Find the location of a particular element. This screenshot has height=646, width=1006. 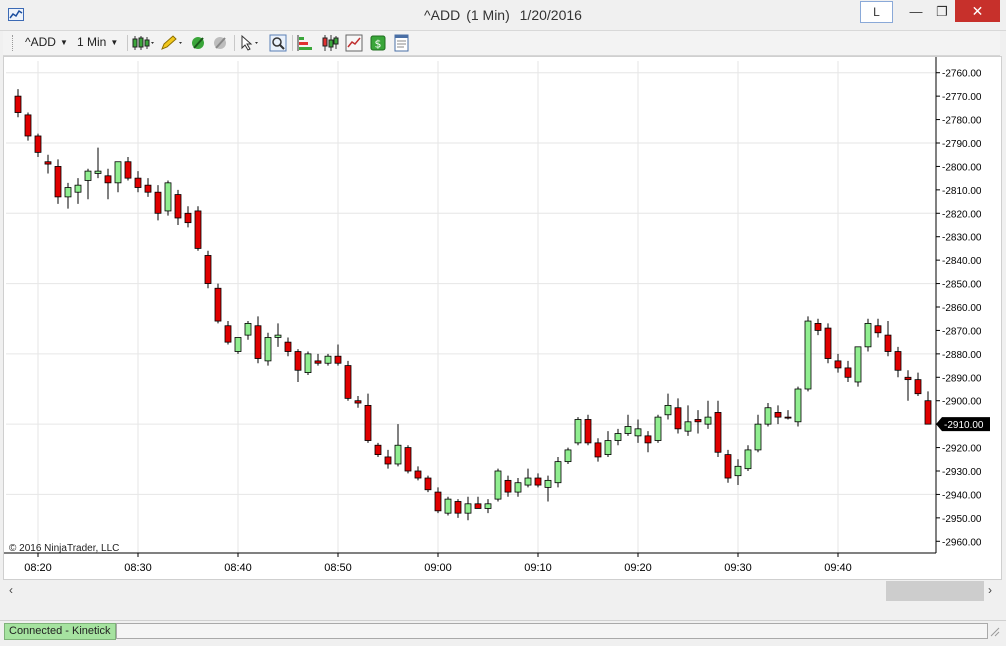

y-tick-label: -2850.00 is located at coordinates (962, 285).